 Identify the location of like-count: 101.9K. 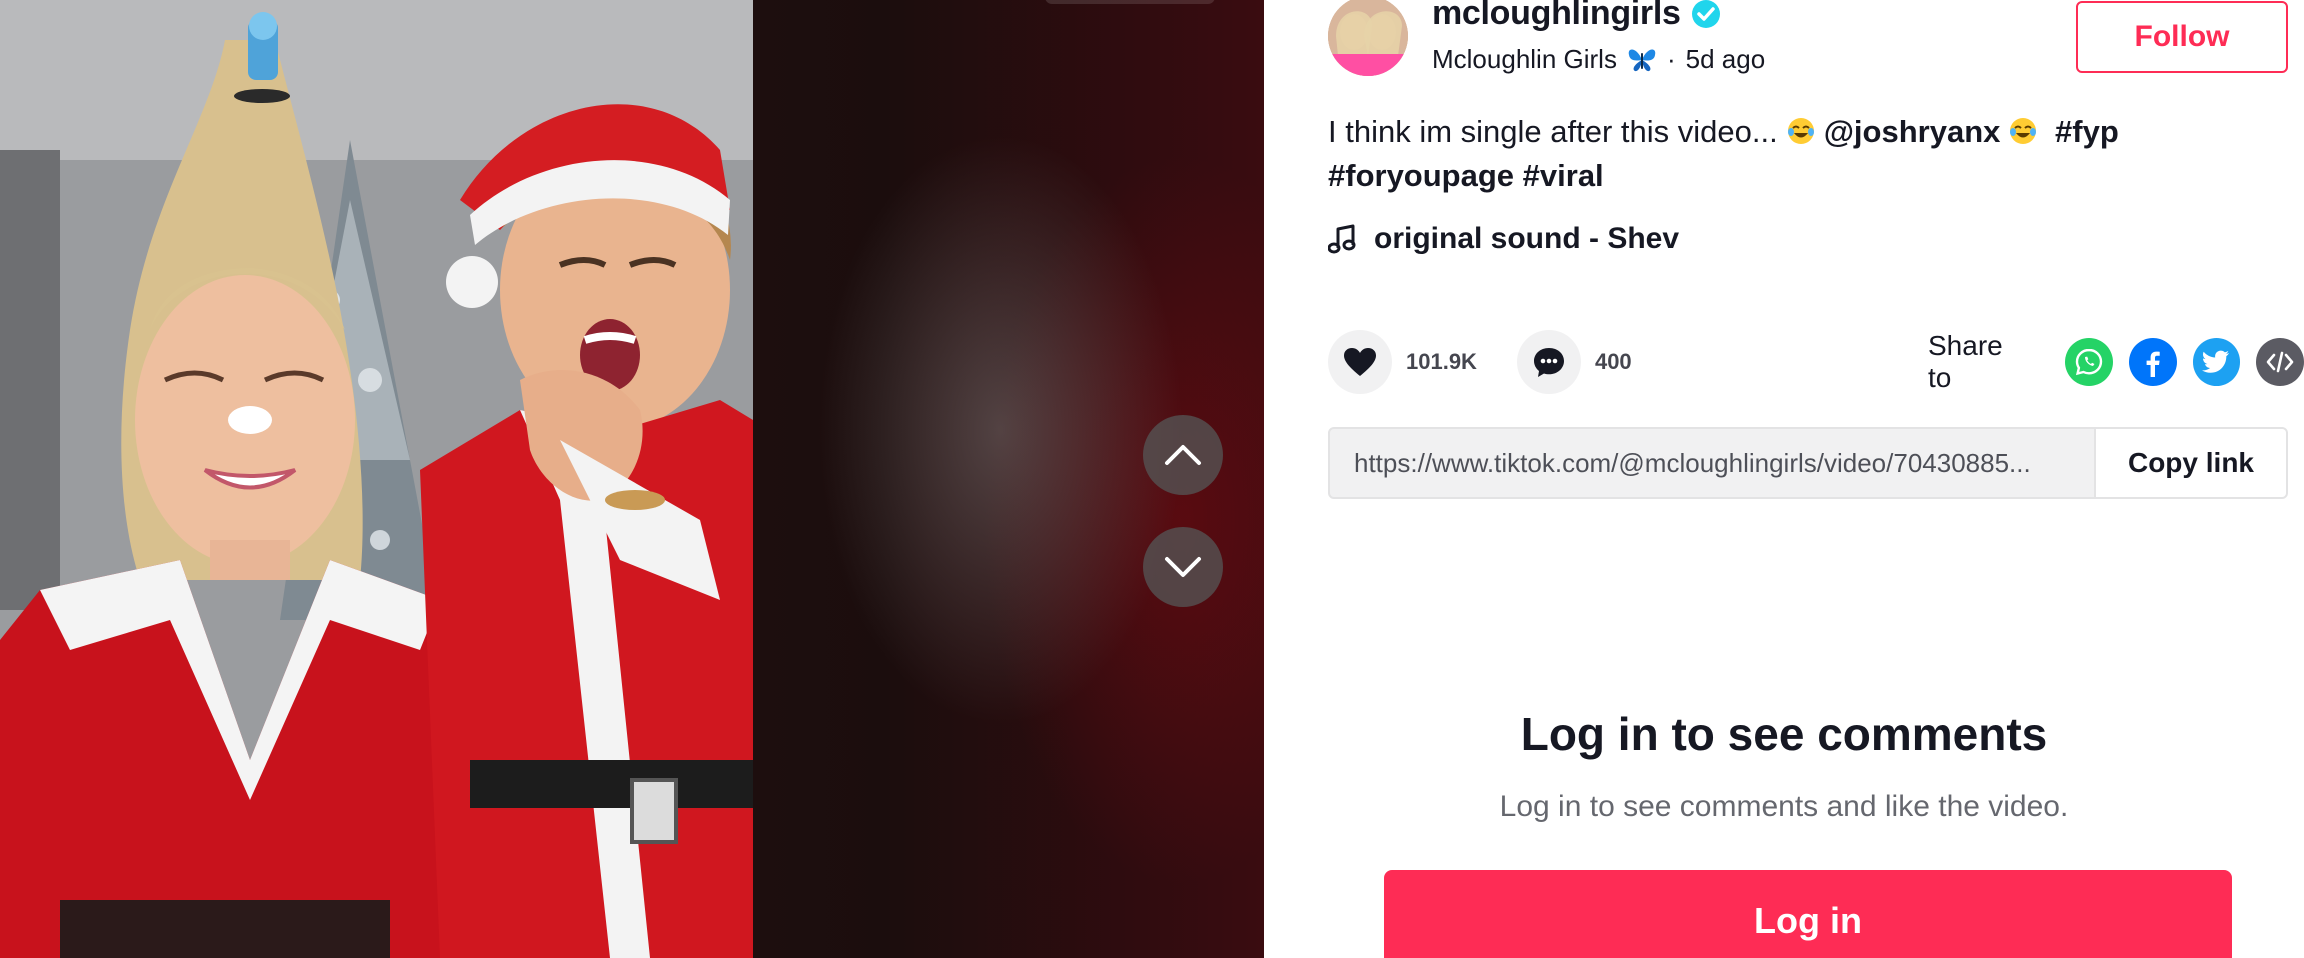
(1441, 361).